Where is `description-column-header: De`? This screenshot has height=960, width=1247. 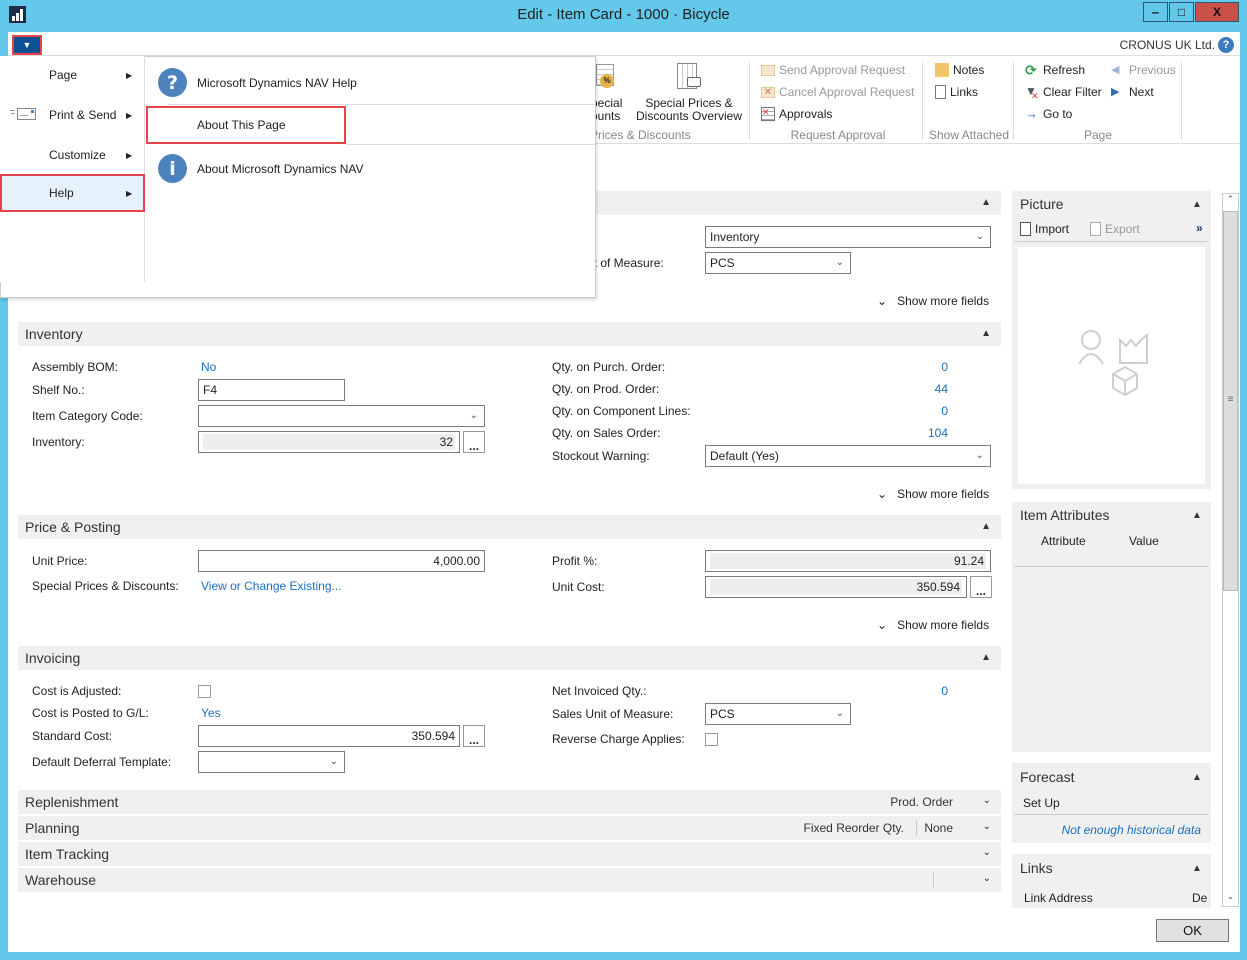
description-column-header: De is located at coordinates (1199, 898).